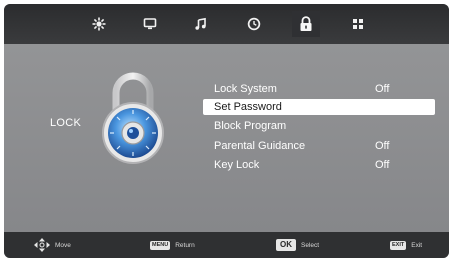 The width and height of the screenshot is (453, 264). Describe the element at coordinates (250, 126) in the screenshot. I see `menu-item-label: Block Program` at that location.